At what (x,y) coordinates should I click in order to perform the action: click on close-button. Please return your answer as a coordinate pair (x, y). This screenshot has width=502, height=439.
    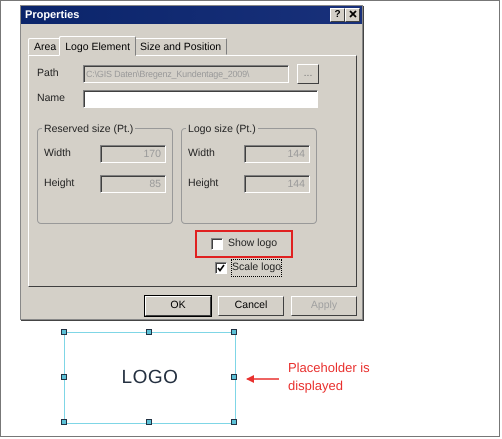
    Looking at the image, I should click on (352, 15).